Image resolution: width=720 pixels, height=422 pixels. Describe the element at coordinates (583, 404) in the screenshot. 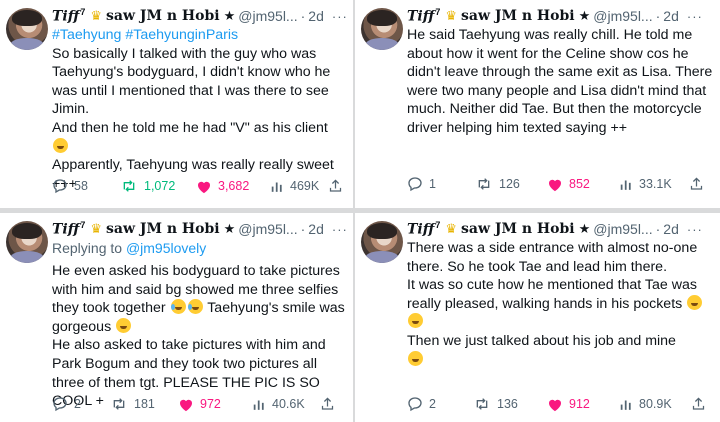

I see `like-button: 912` at that location.